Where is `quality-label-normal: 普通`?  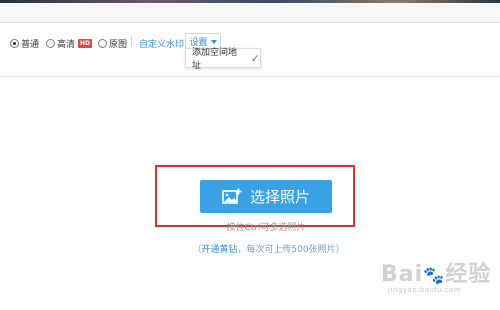 quality-label-normal: 普通 is located at coordinates (30, 45).